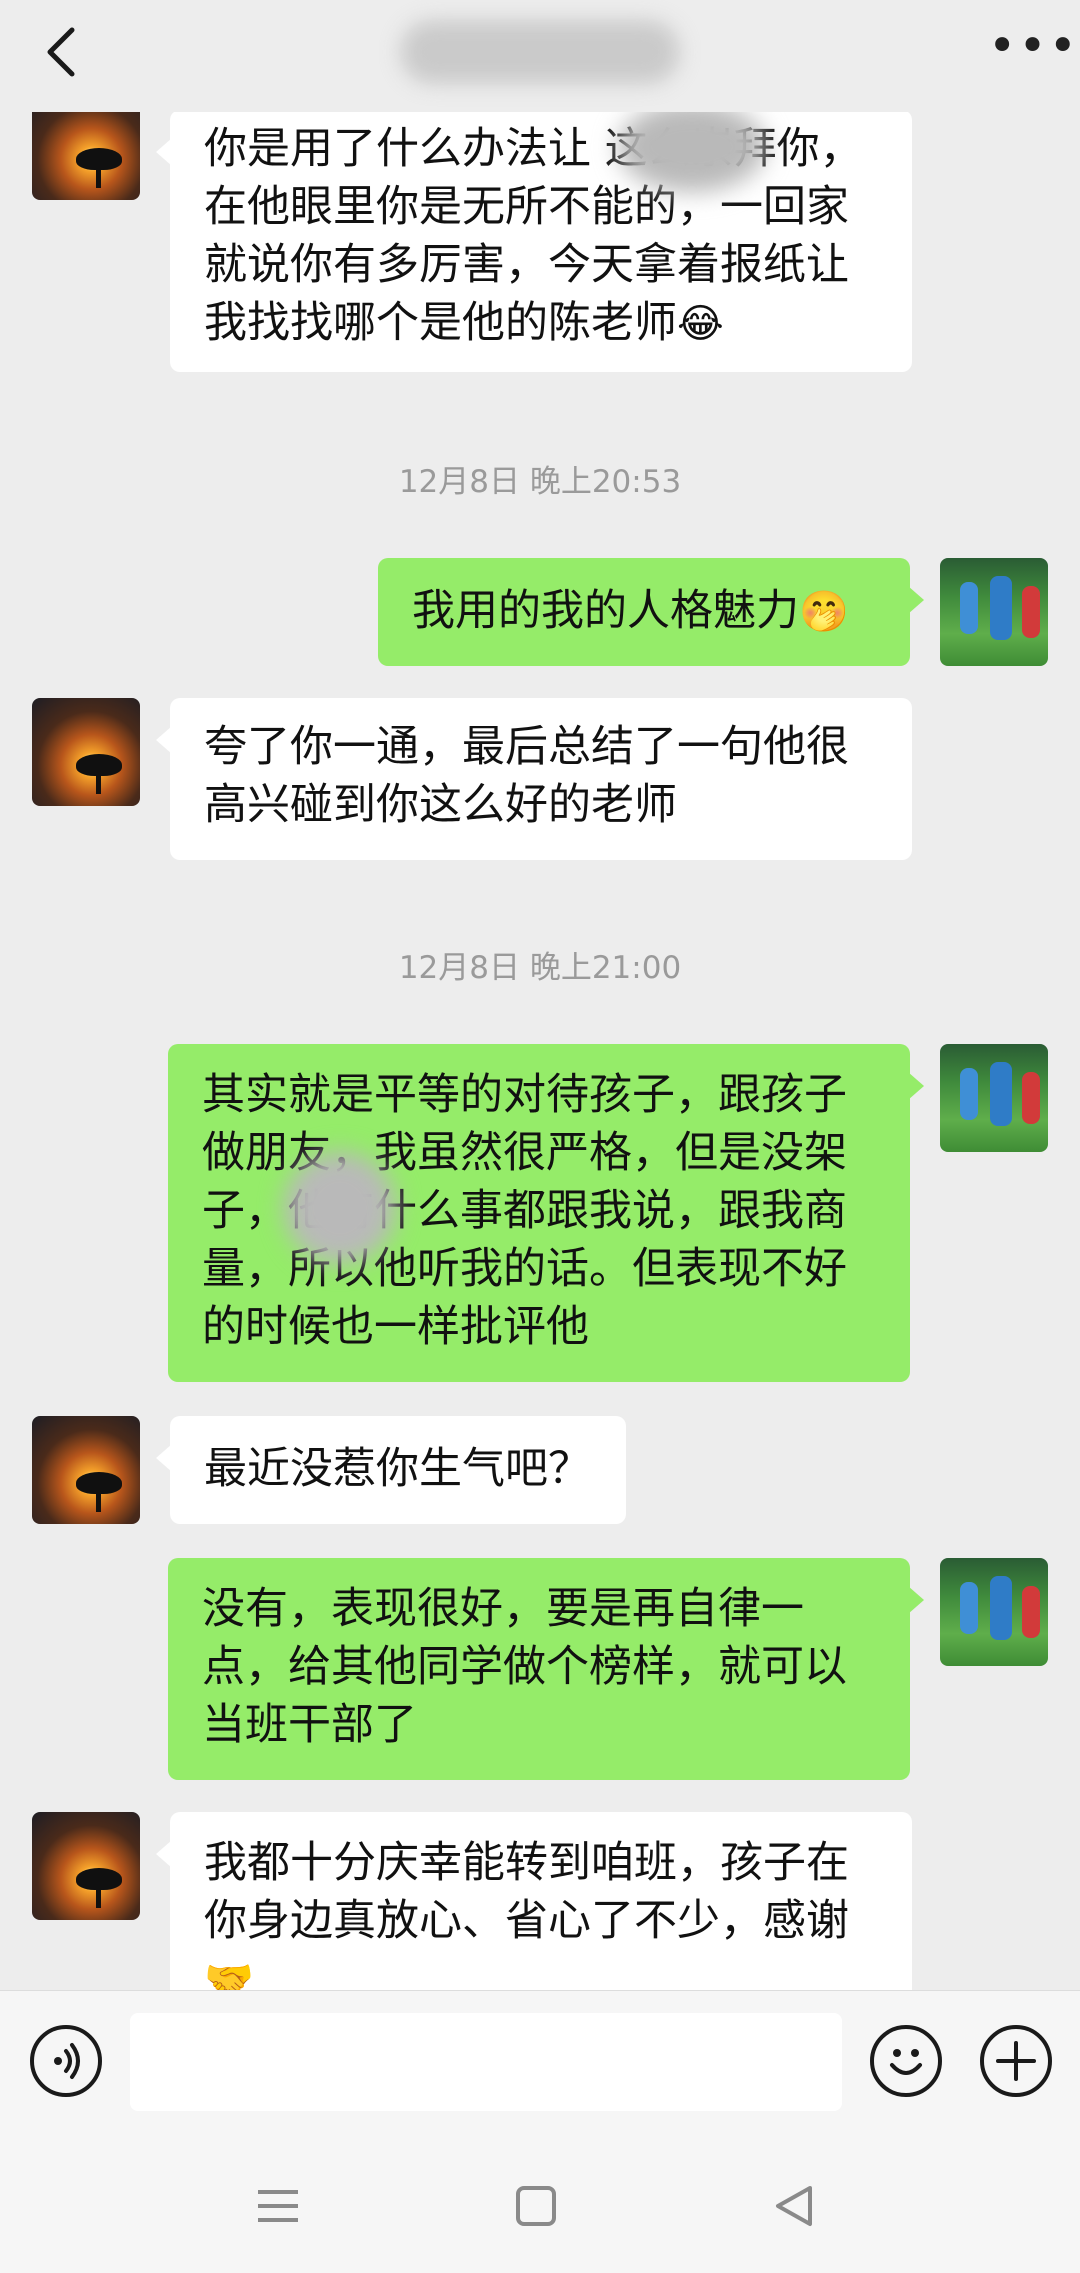 Image resolution: width=1080 pixels, height=2273 pixels. I want to click on menu-icon, so click(278, 2206).